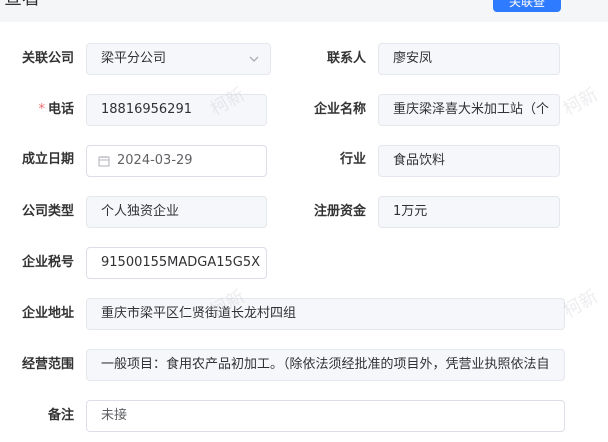 This screenshot has width=608, height=442. I want to click on address-label: 企业地址, so click(47, 313).